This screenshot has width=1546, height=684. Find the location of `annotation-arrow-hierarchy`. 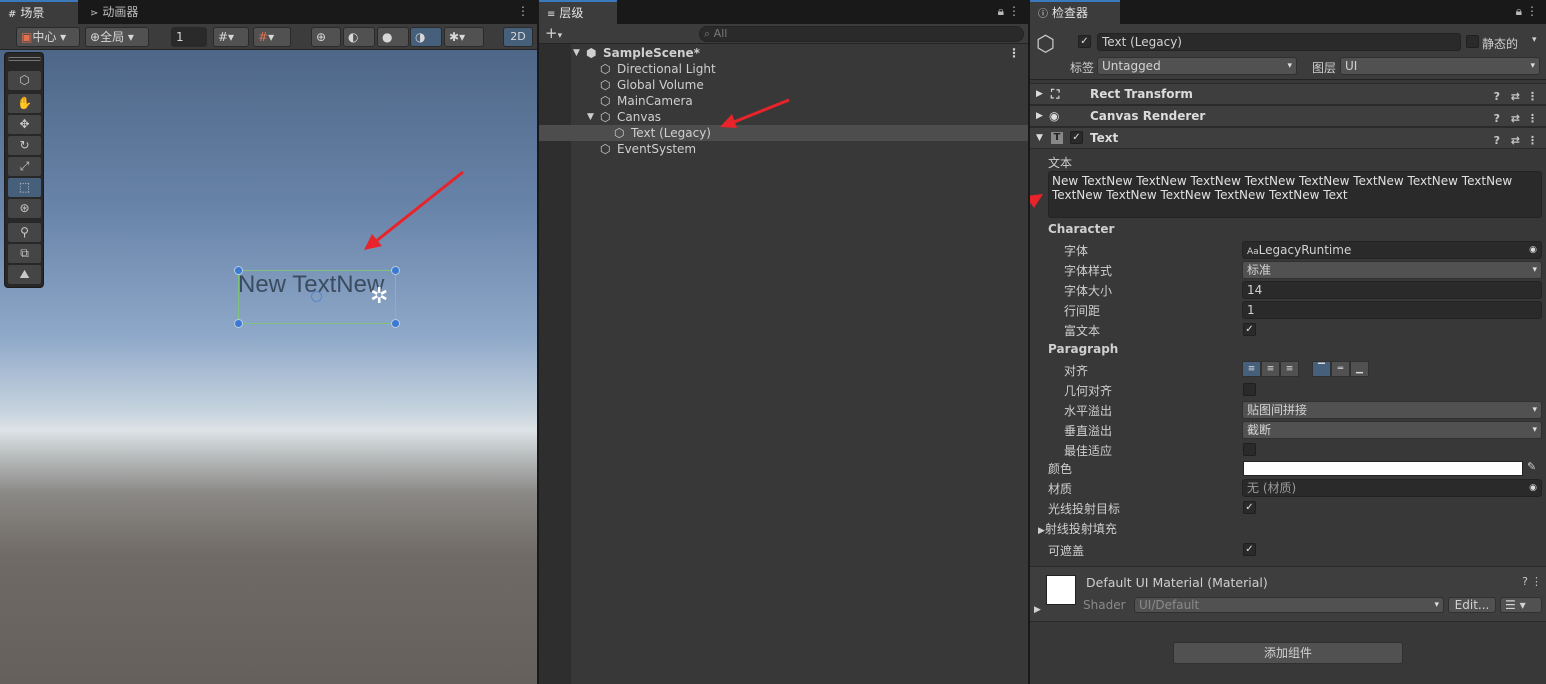

annotation-arrow-hierarchy is located at coordinates (755, 113).